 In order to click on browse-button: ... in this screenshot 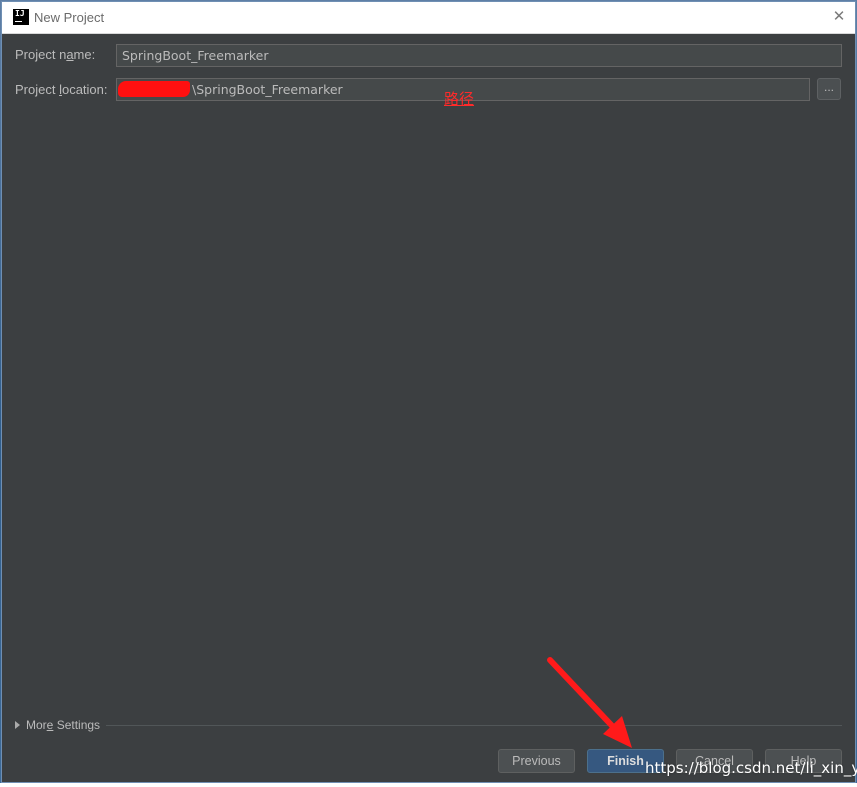, I will do `click(829, 89)`.